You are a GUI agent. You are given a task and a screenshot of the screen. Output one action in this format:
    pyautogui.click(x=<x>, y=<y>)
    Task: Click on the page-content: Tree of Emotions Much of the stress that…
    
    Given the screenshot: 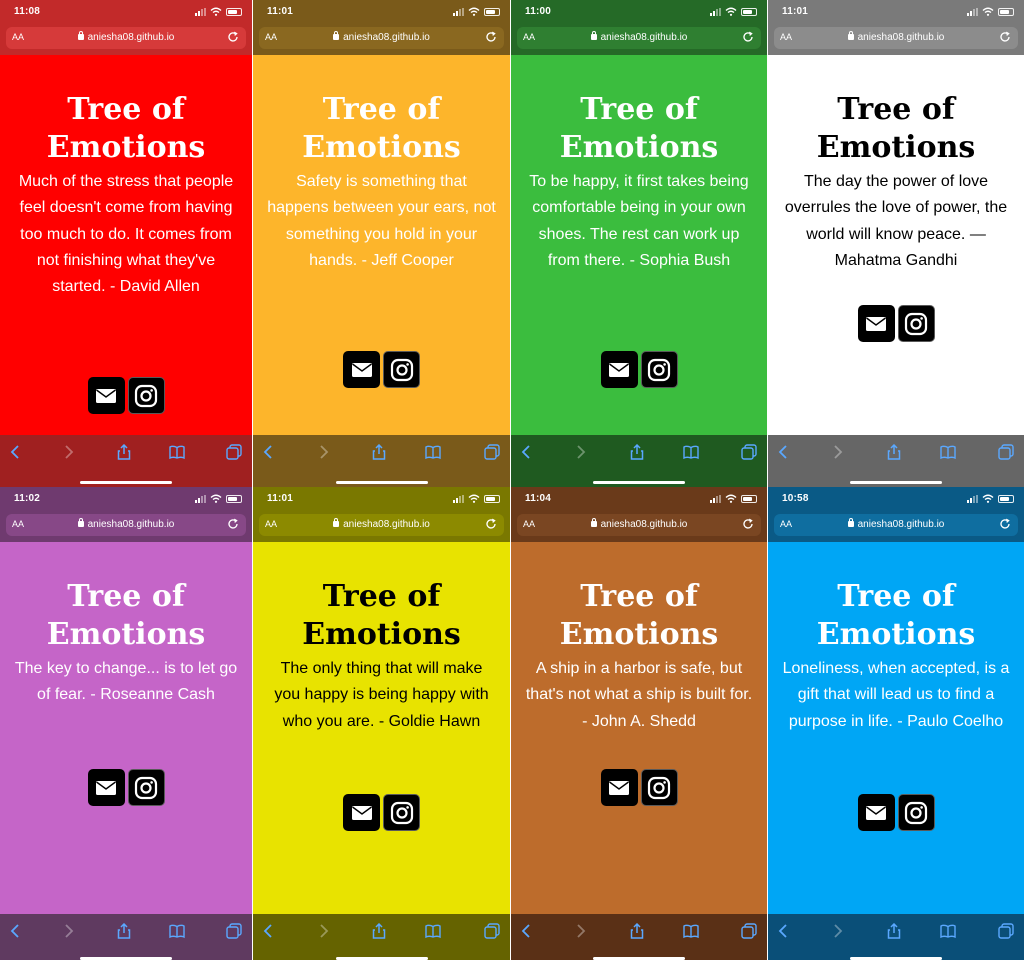 What is the action you would take?
    pyautogui.click(x=126, y=177)
    